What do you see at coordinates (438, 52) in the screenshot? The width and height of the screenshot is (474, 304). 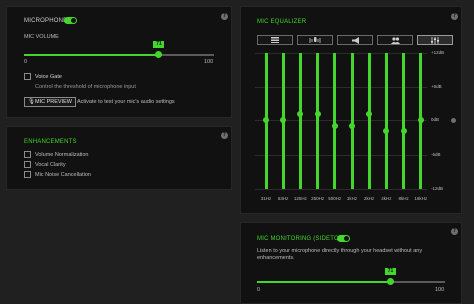 I see `db-label: +12dB` at bounding box center [438, 52].